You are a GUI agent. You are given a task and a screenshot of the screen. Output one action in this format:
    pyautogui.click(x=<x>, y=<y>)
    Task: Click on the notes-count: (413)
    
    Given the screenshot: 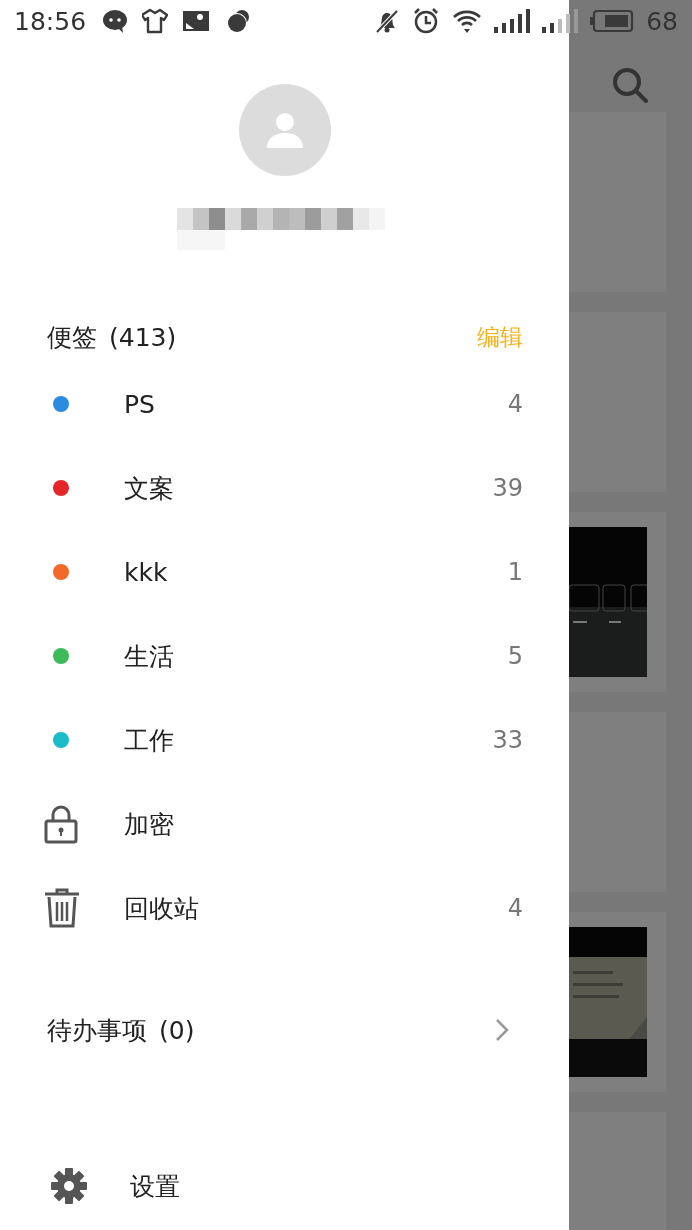 What is the action you would take?
    pyautogui.click(x=143, y=337)
    